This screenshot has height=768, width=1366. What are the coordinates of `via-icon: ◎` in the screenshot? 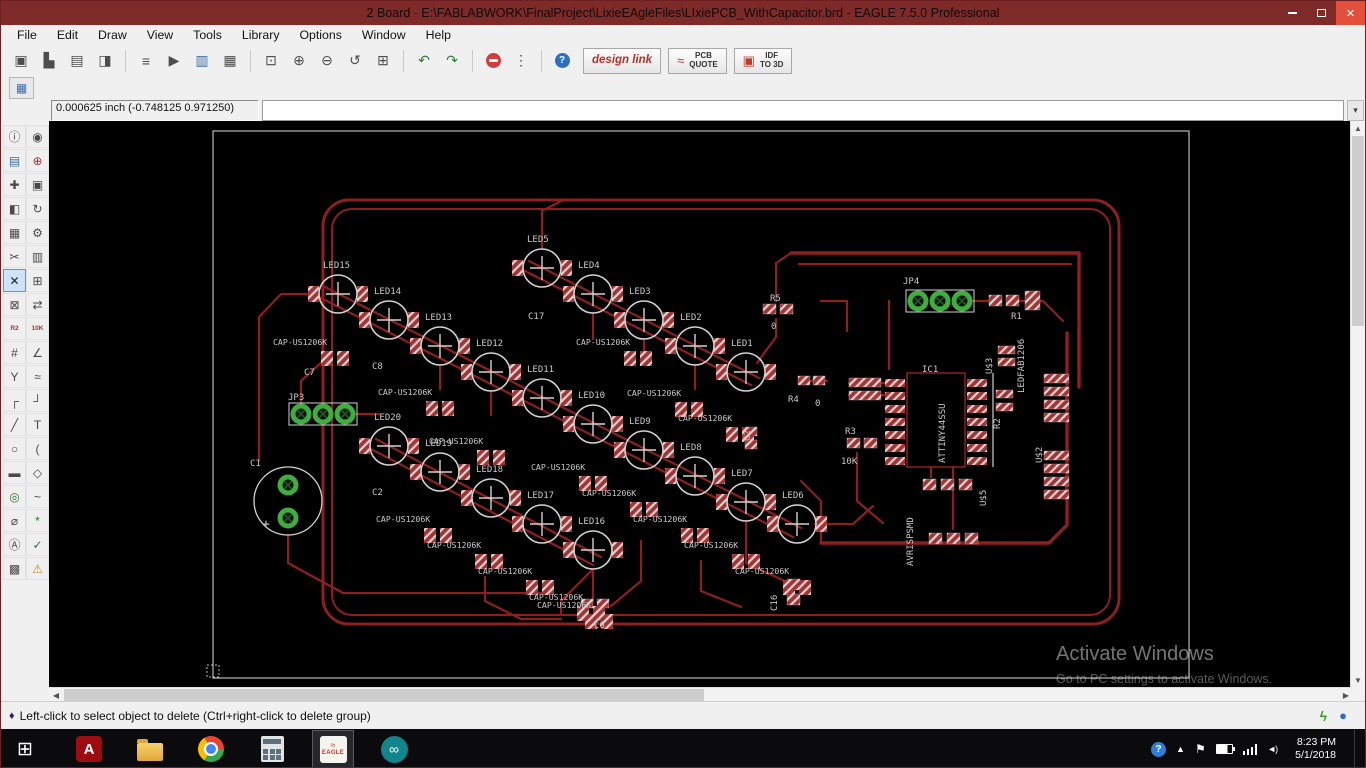 It's located at (14, 496).